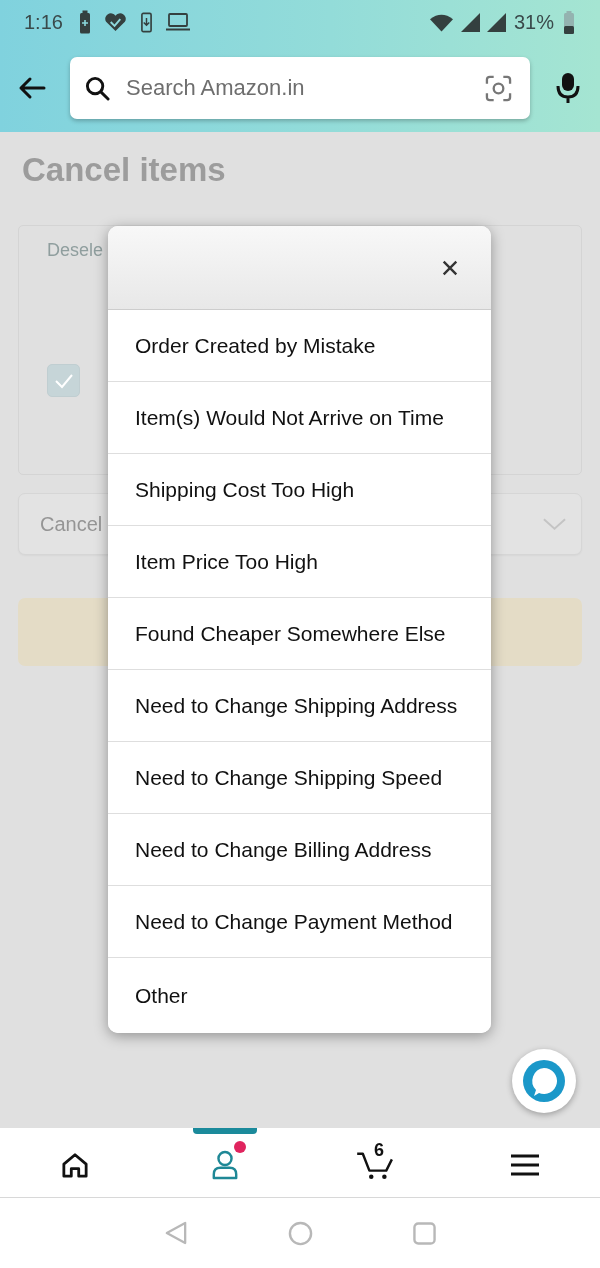 The height and width of the screenshot is (1268, 600). I want to click on microphone-icon, so click(568, 88).